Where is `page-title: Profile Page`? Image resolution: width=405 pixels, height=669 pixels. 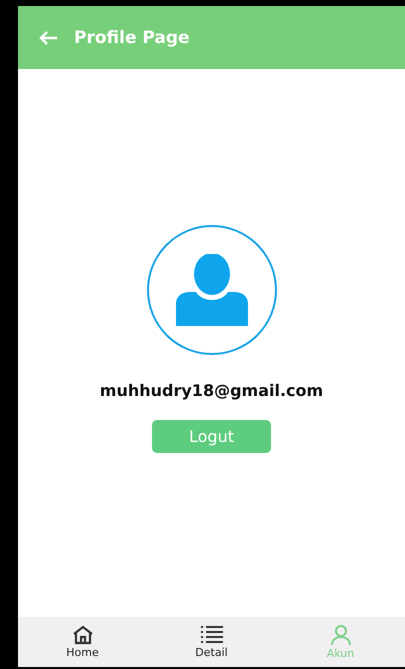
page-title: Profile Page is located at coordinates (132, 38).